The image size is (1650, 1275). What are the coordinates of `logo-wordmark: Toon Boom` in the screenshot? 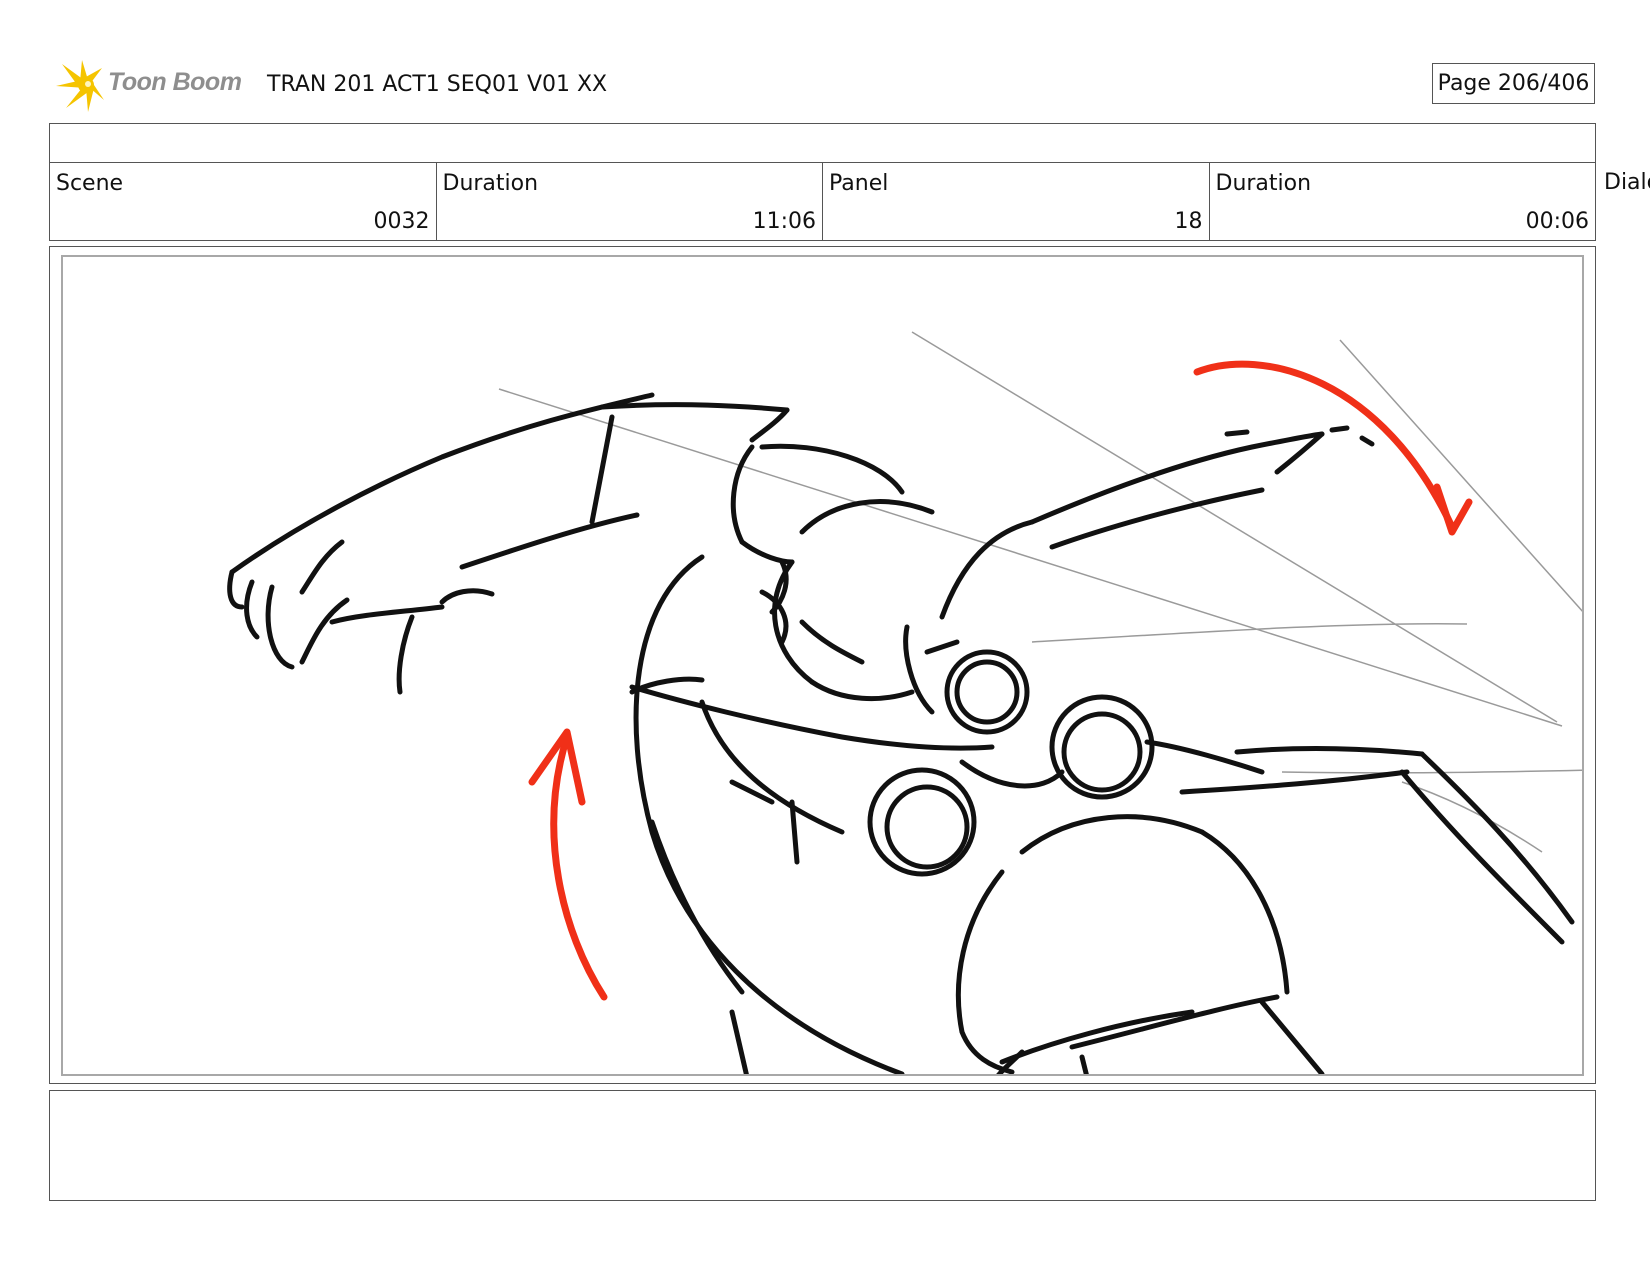 It's located at (175, 82).